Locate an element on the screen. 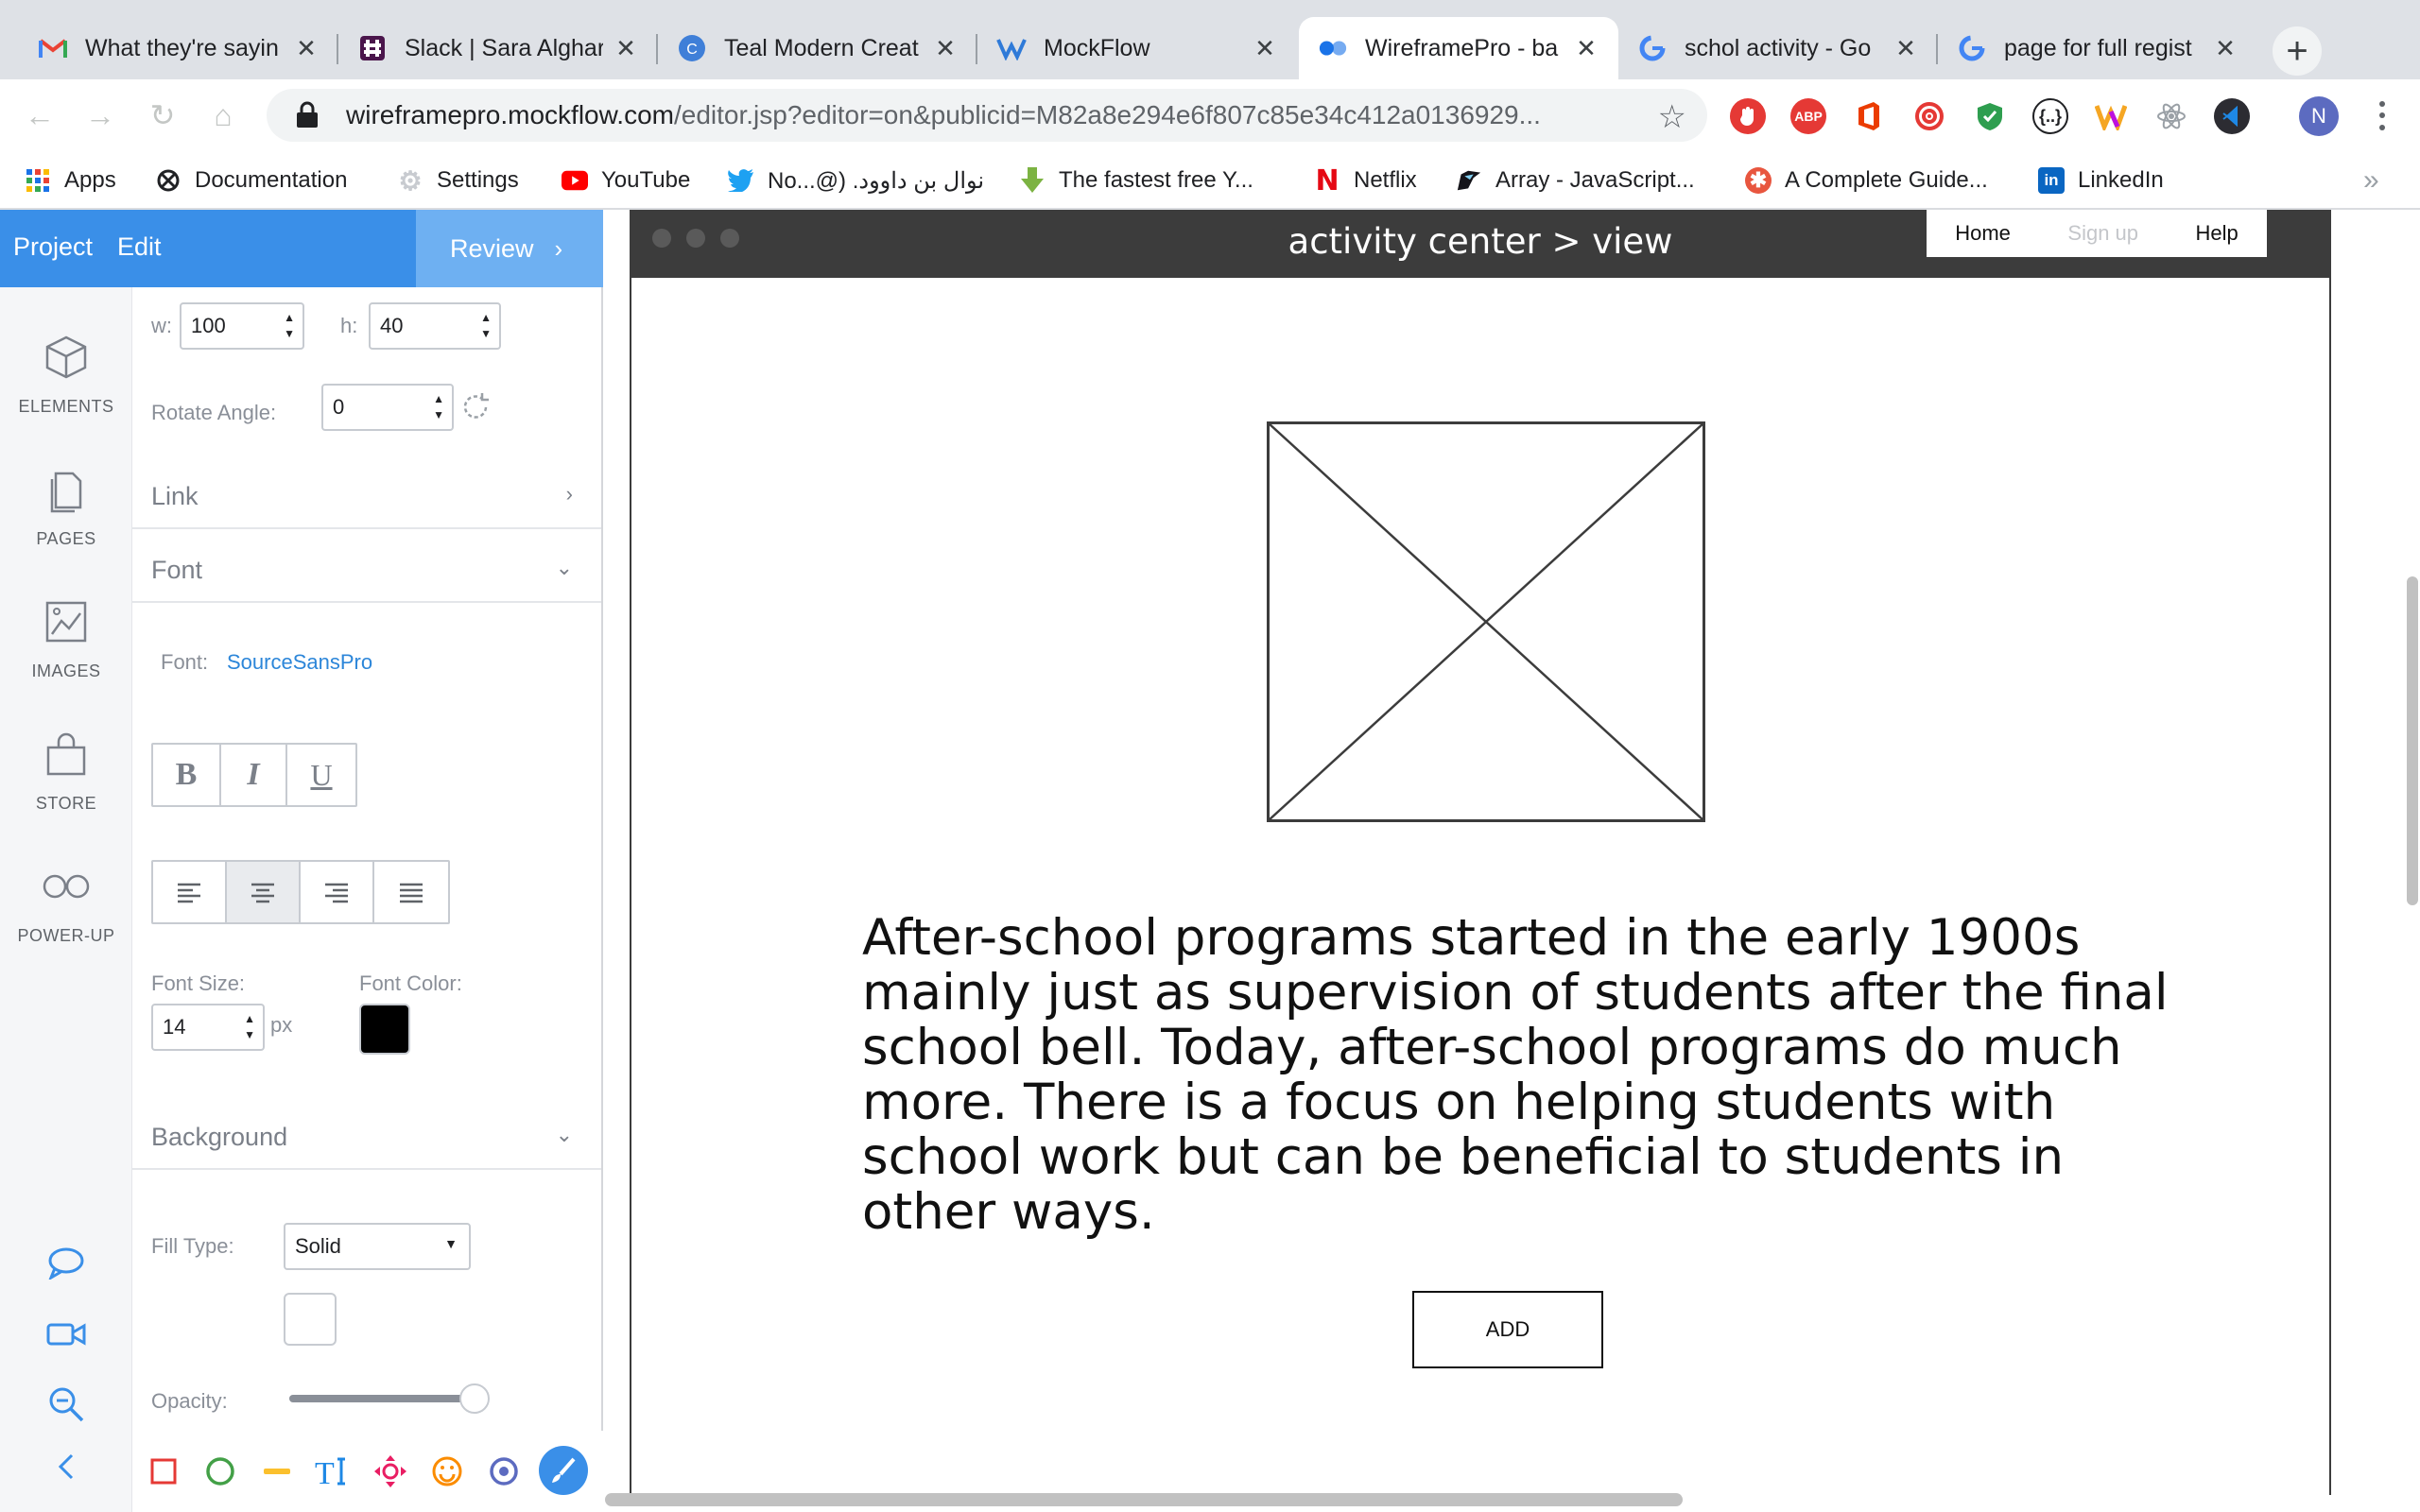 Image resolution: width=2420 pixels, height=1512 pixels. wireframe-nav-help: Help is located at coordinates (2217, 233).